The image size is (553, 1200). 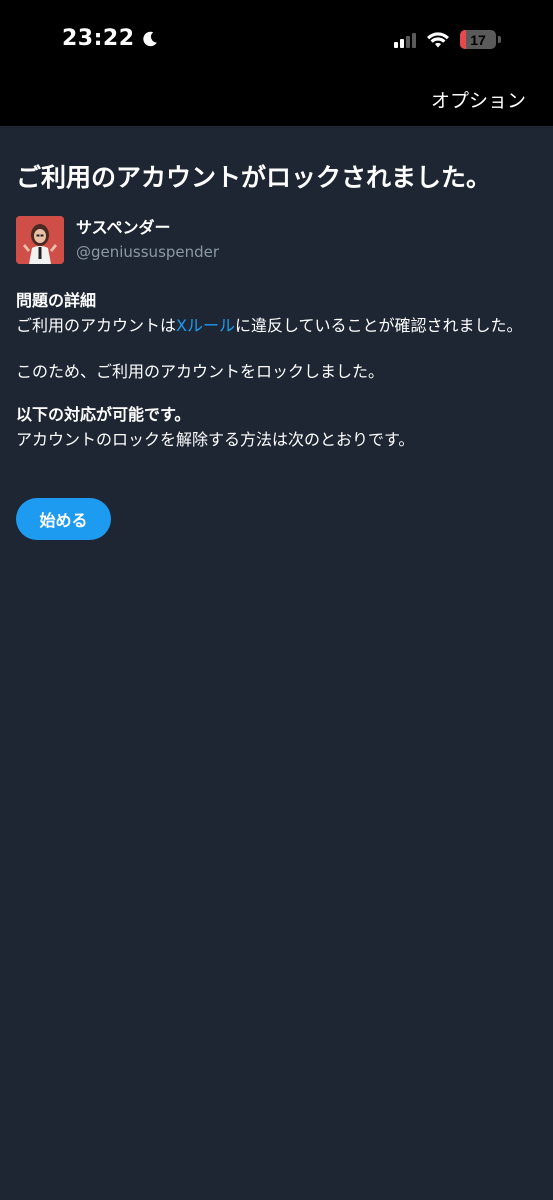 What do you see at coordinates (147, 240) in the screenshot?
I see `account-info: サスペンダー @geniussuspender` at bounding box center [147, 240].